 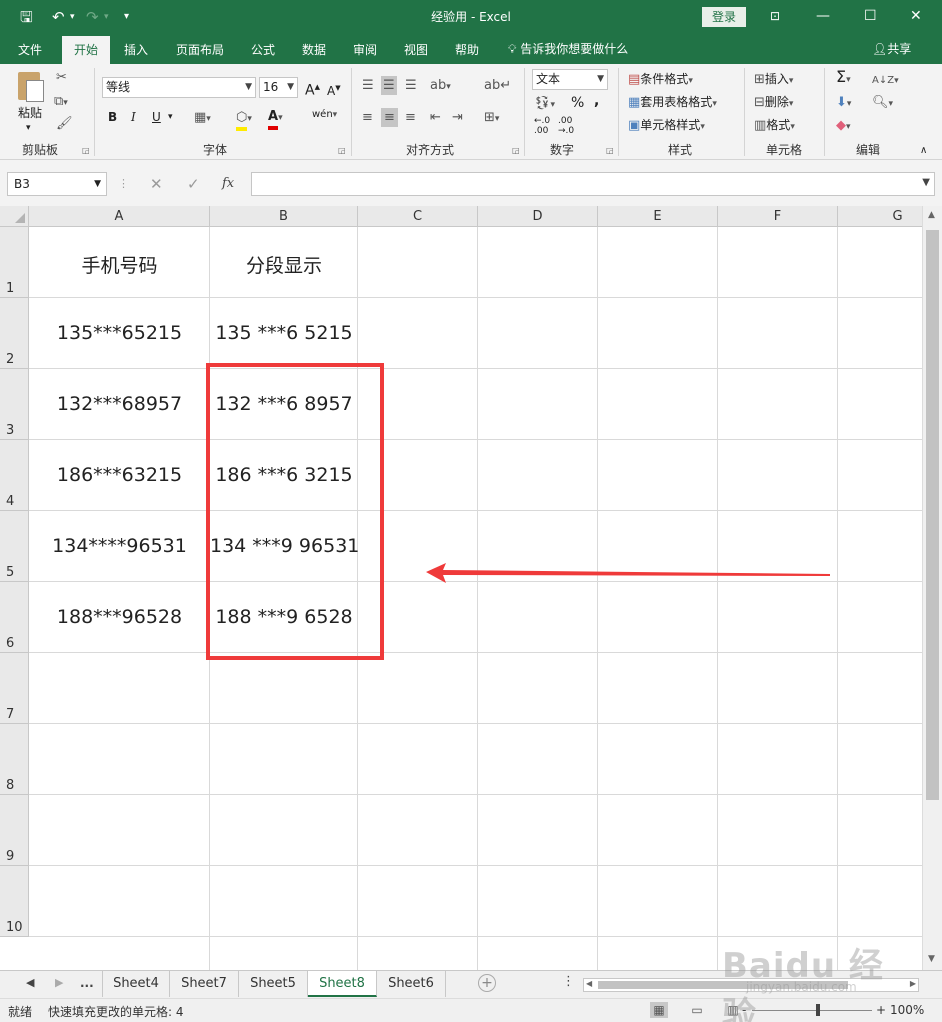 What do you see at coordinates (487, 983) in the screenshot?
I see `add-sheet-button: +` at bounding box center [487, 983].